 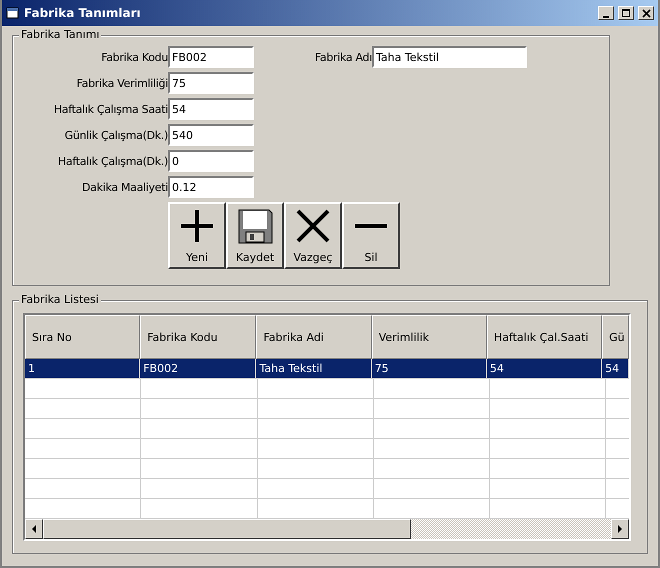 What do you see at coordinates (615, 337) in the screenshot?
I see `column-header: Gü` at bounding box center [615, 337].